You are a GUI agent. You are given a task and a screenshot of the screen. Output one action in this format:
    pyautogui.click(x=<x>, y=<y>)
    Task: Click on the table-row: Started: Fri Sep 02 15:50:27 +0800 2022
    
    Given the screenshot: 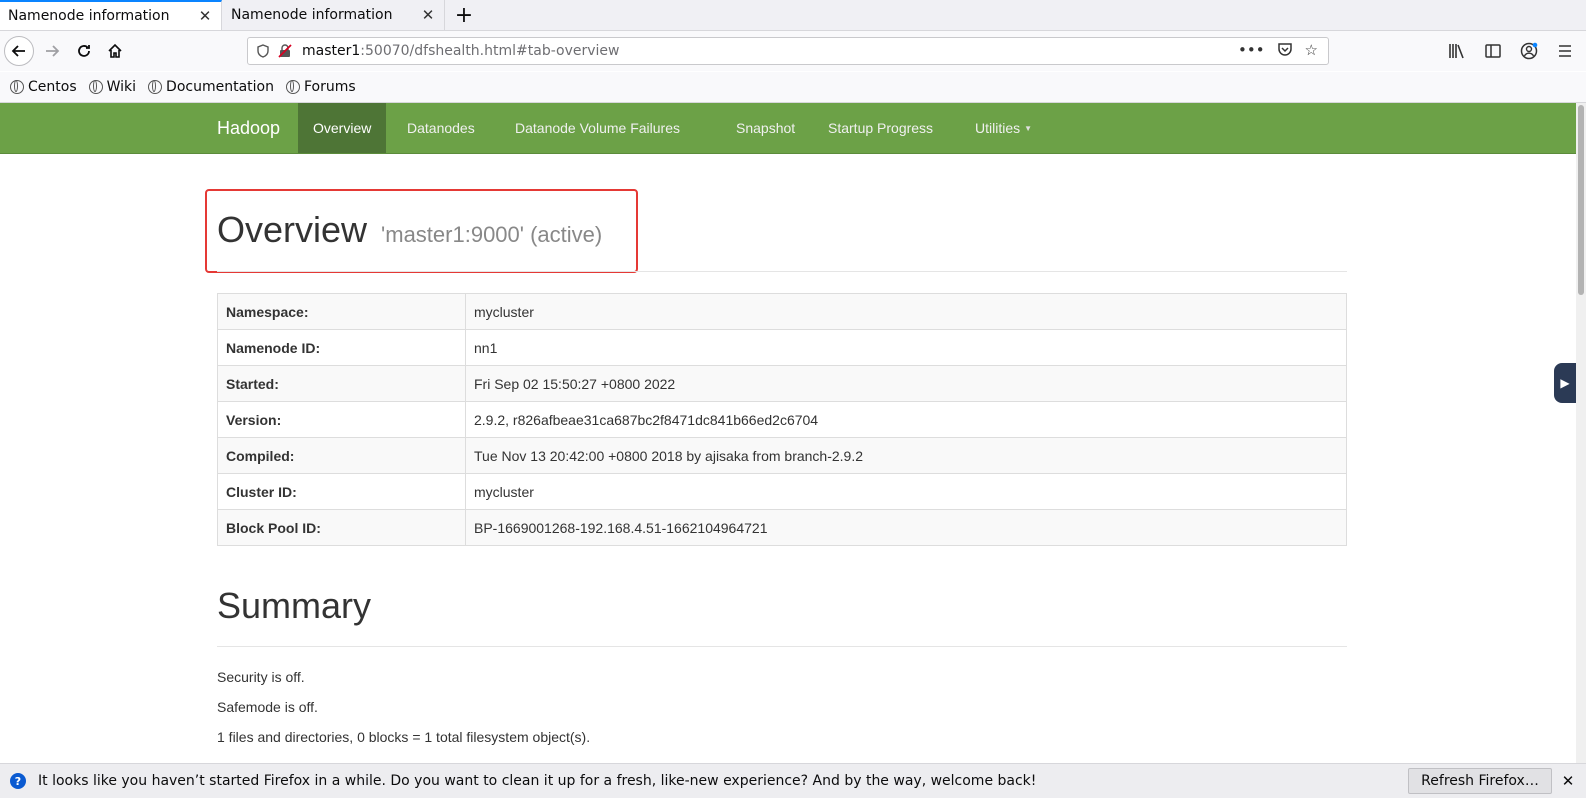 What is the action you would take?
    pyautogui.click(x=782, y=383)
    